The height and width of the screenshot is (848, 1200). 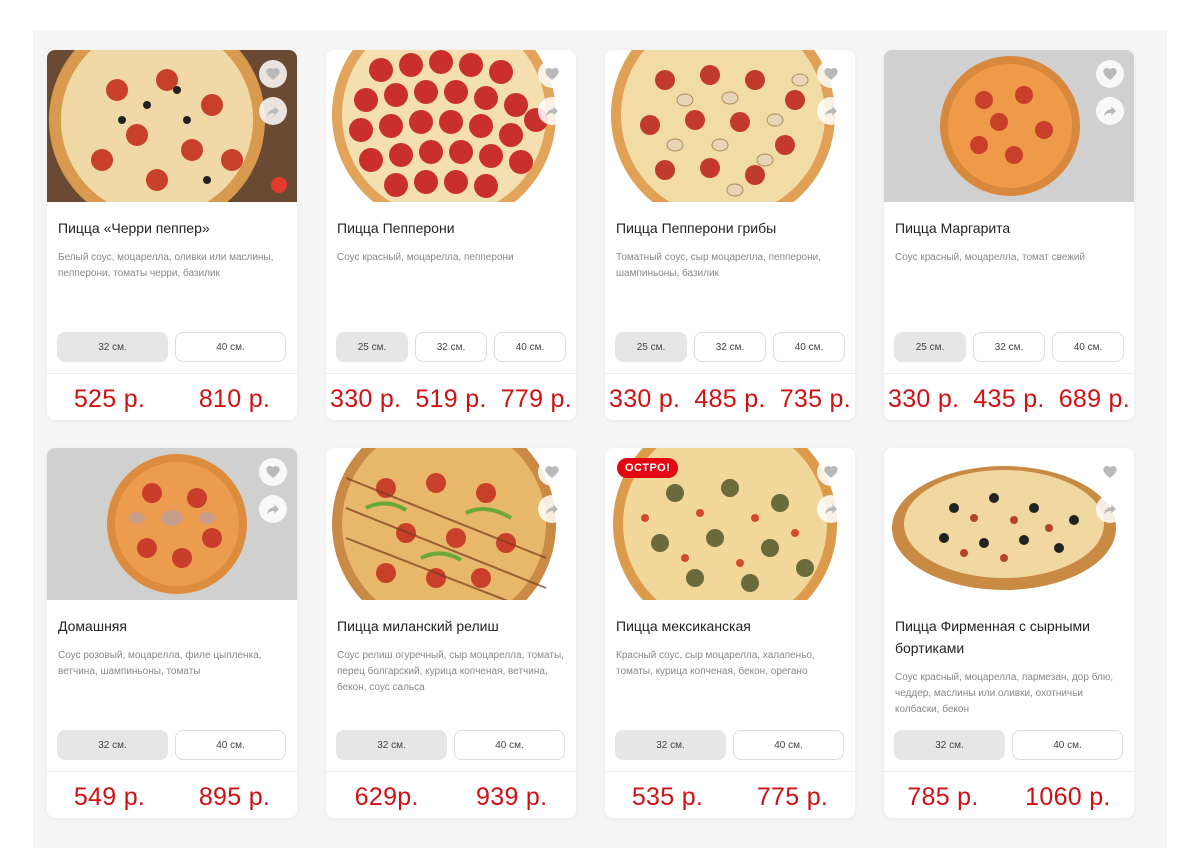 I want to click on price: 779 р., so click(x=536, y=398).